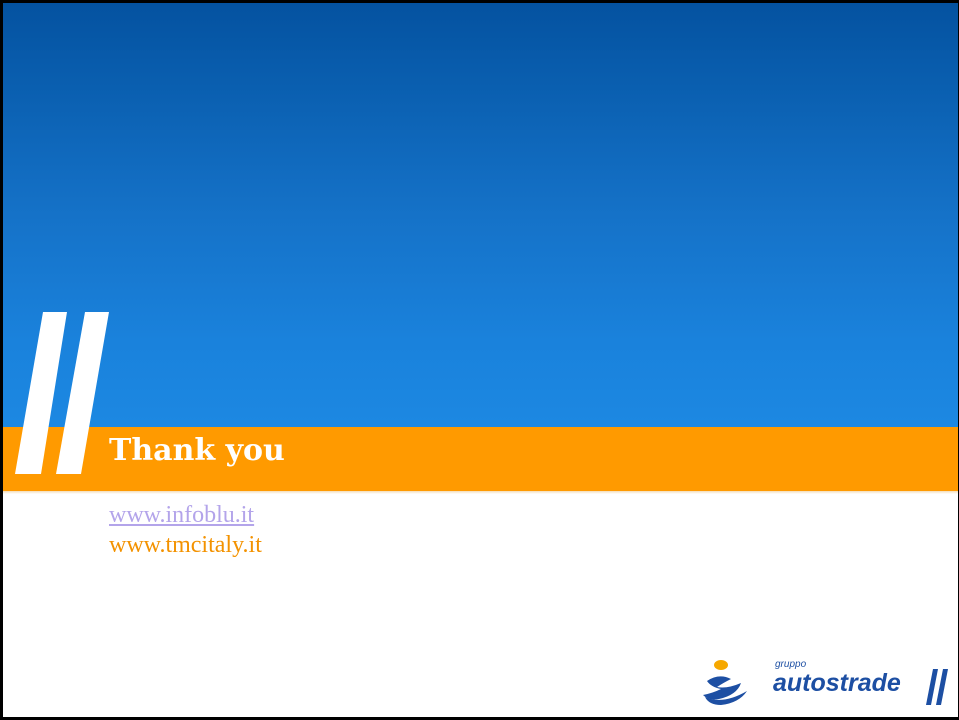 The height and width of the screenshot is (720, 959). I want to click on double-slash-icon, so click(62, 393).